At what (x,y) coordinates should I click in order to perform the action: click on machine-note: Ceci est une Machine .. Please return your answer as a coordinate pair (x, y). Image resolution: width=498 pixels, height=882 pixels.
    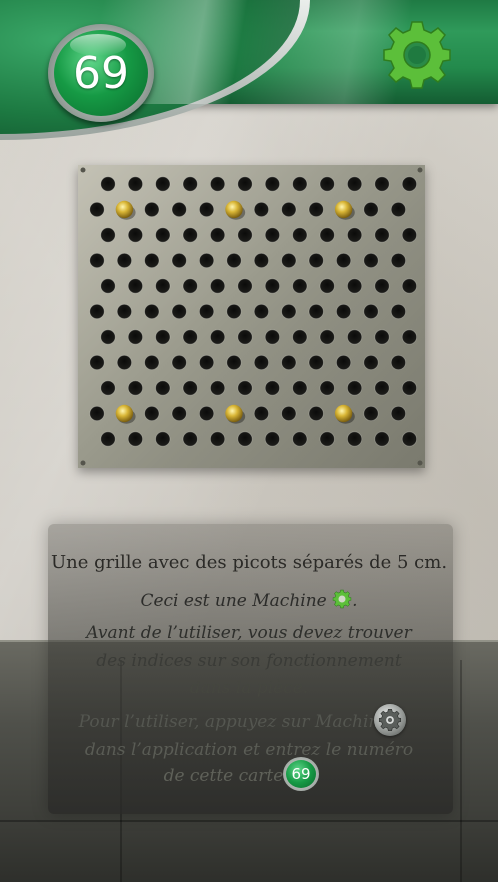
    Looking at the image, I should click on (249, 600).